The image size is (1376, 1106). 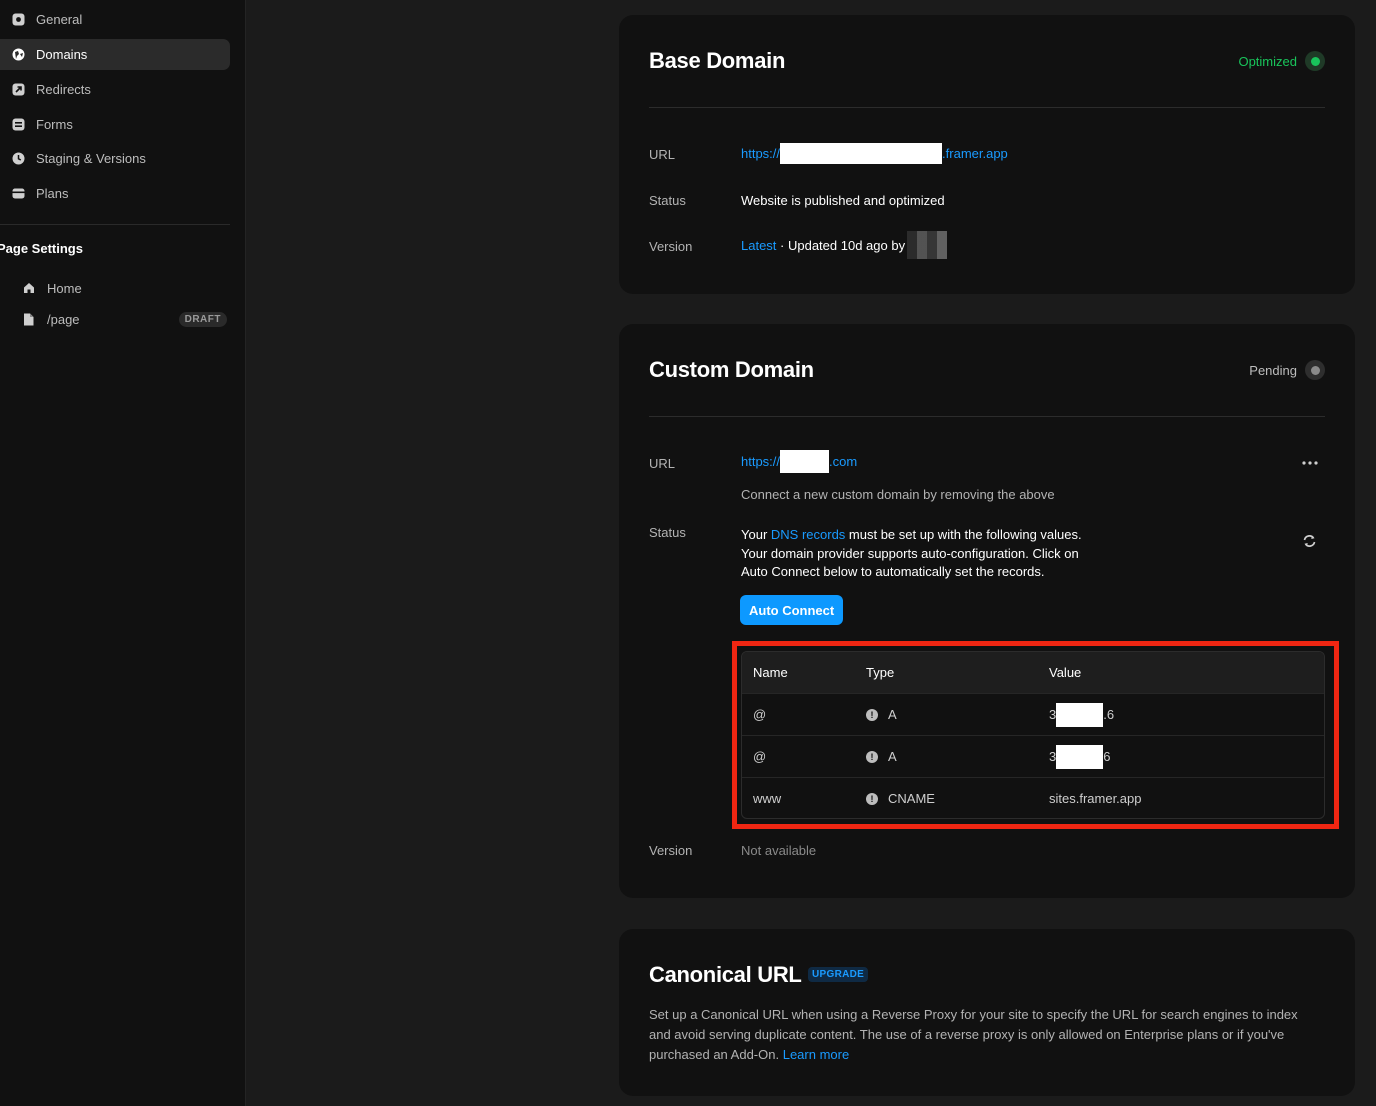 I want to click on page-item-home: Home, so click(x=124, y=288).